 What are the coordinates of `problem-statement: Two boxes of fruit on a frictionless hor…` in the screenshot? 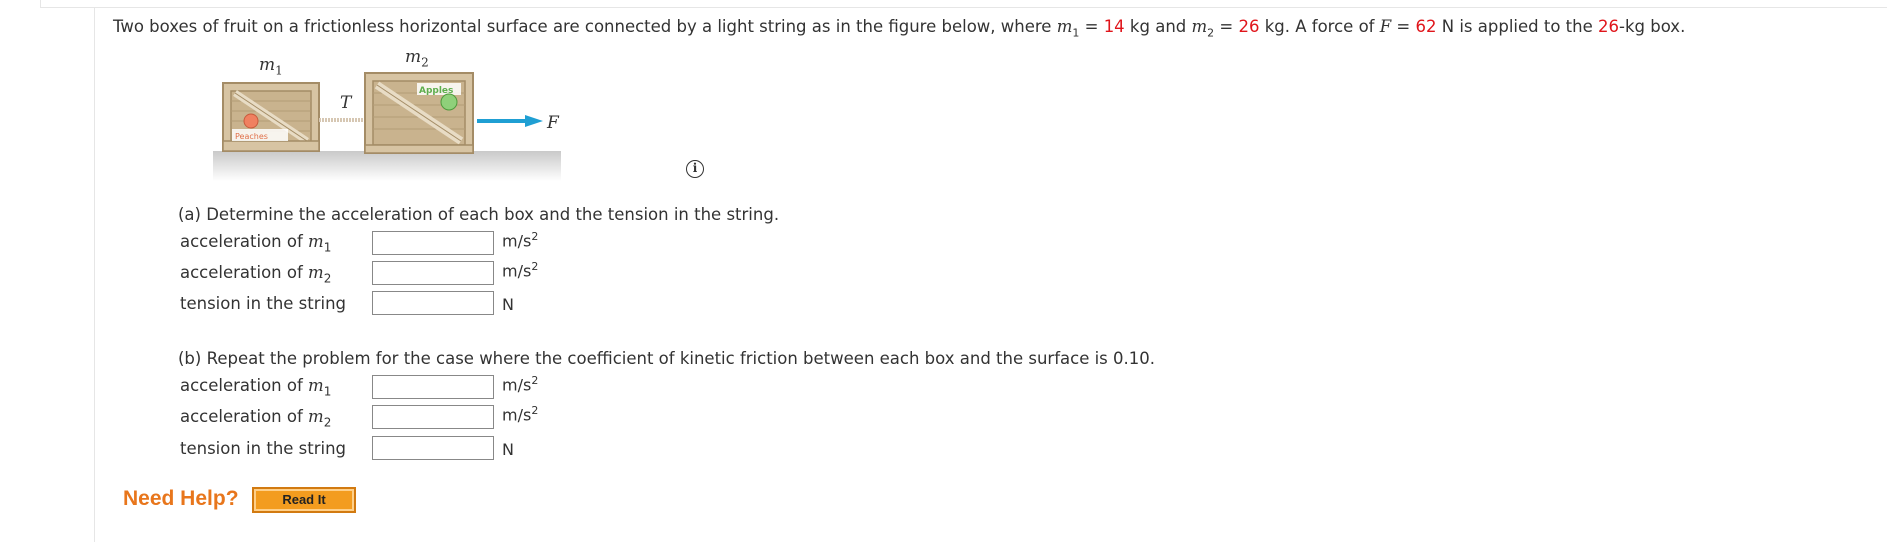 It's located at (899, 28).